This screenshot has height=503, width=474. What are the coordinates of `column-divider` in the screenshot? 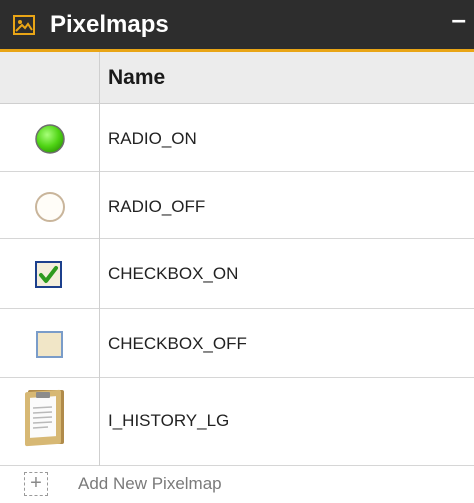 It's located at (99, 259).